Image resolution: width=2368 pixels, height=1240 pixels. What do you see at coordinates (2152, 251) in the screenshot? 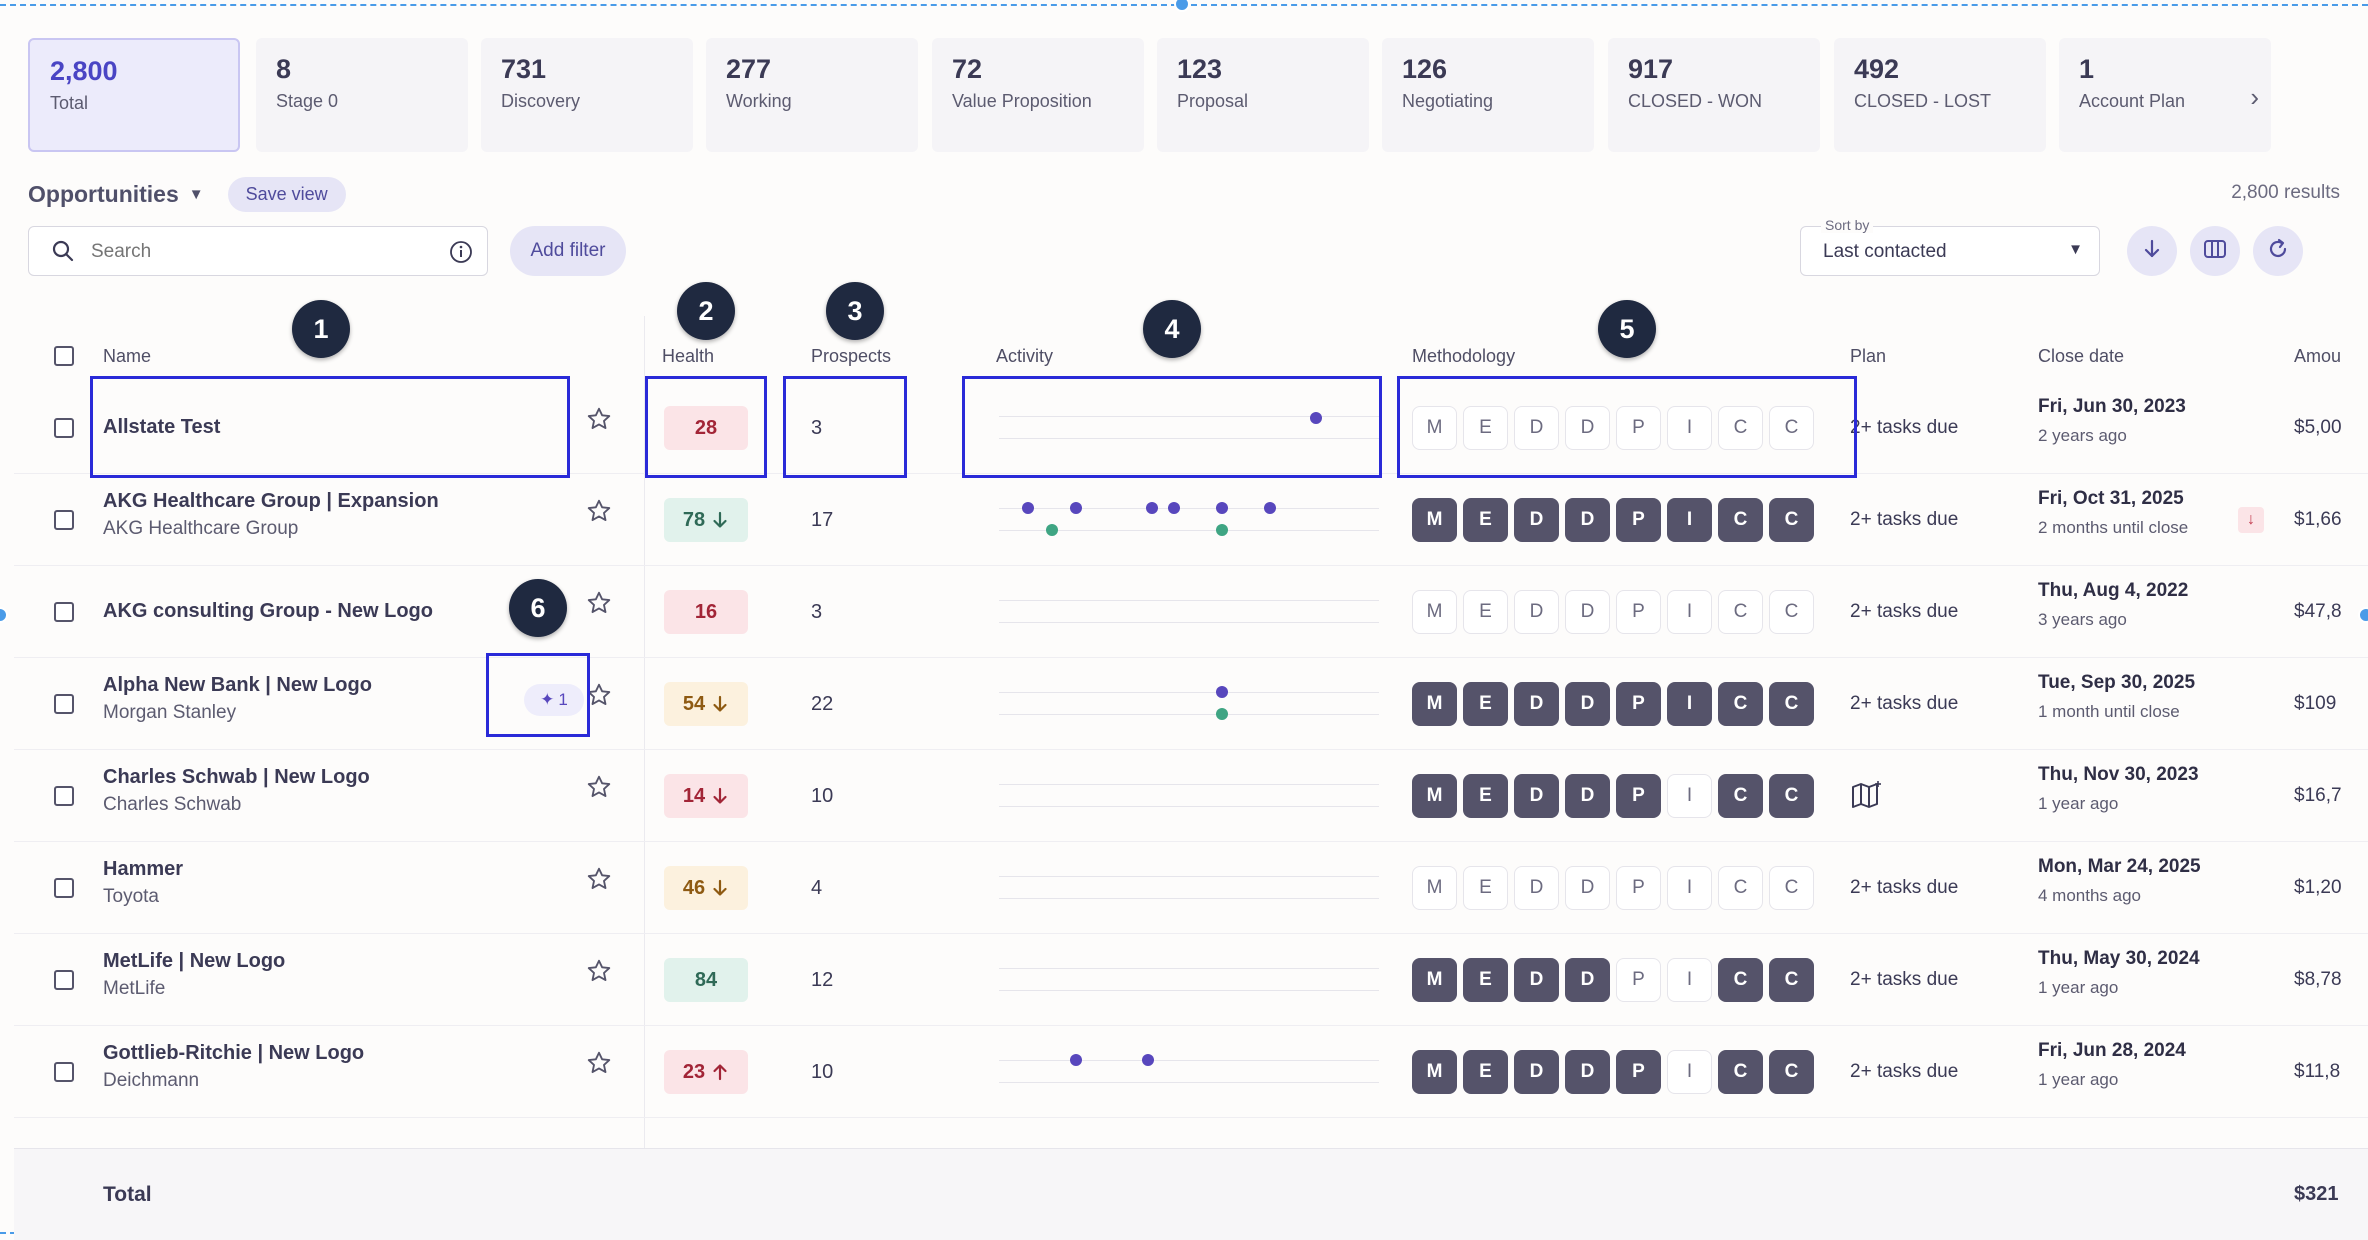
I see `sort-direction-button` at bounding box center [2152, 251].